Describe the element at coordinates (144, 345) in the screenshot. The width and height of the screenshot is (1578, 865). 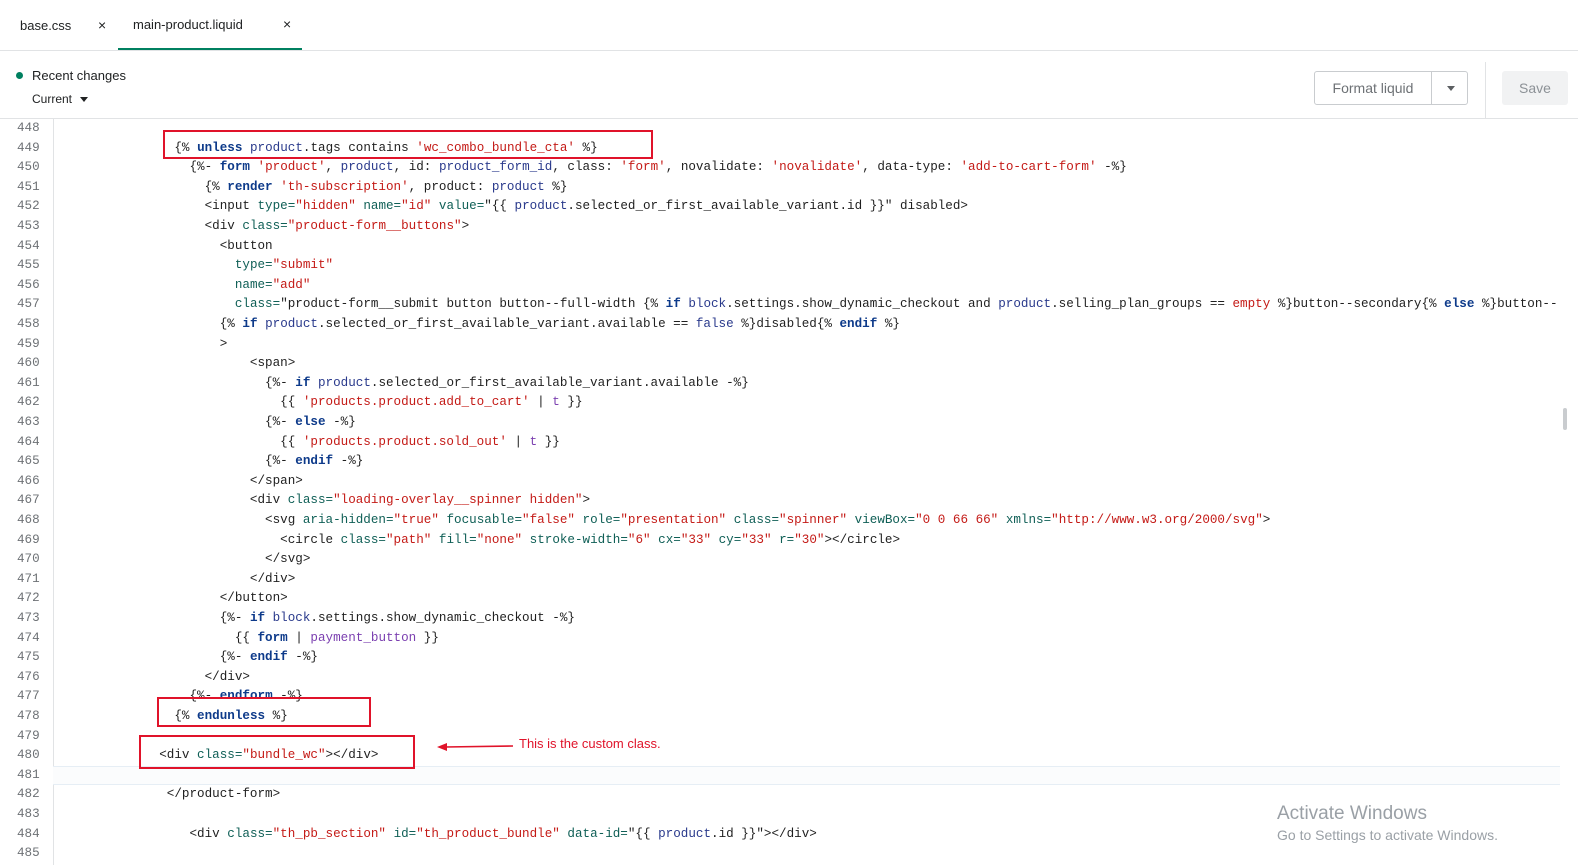
I see `code-line: >` at that location.